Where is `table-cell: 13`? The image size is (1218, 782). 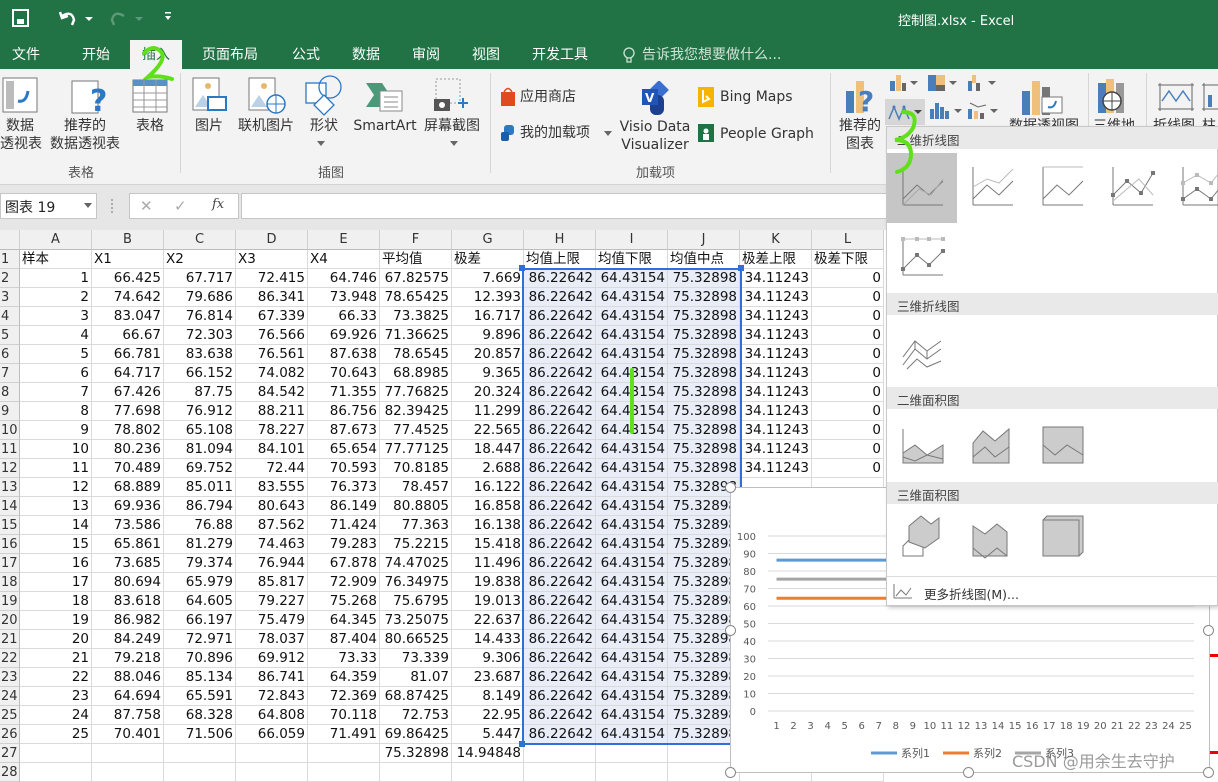
table-cell: 13 is located at coordinates (56, 506).